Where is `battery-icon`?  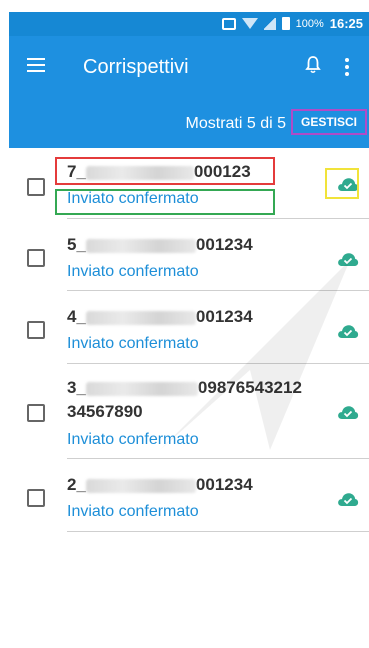 battery-icon is located at coordinates (285, 23).